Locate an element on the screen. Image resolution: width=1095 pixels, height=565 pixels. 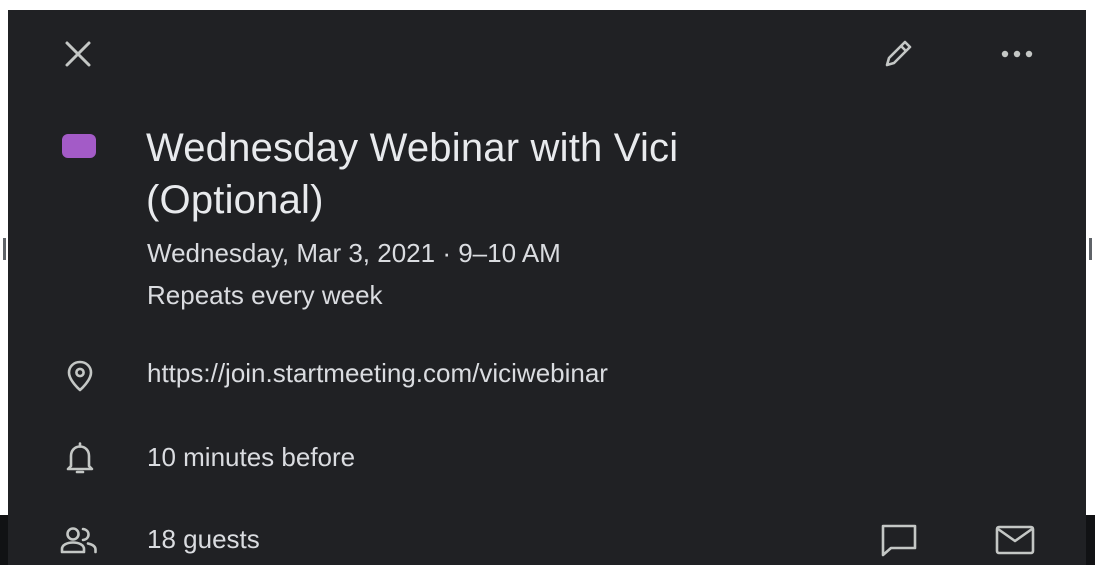
left-edge-mark is located at coordinates (4, 249).